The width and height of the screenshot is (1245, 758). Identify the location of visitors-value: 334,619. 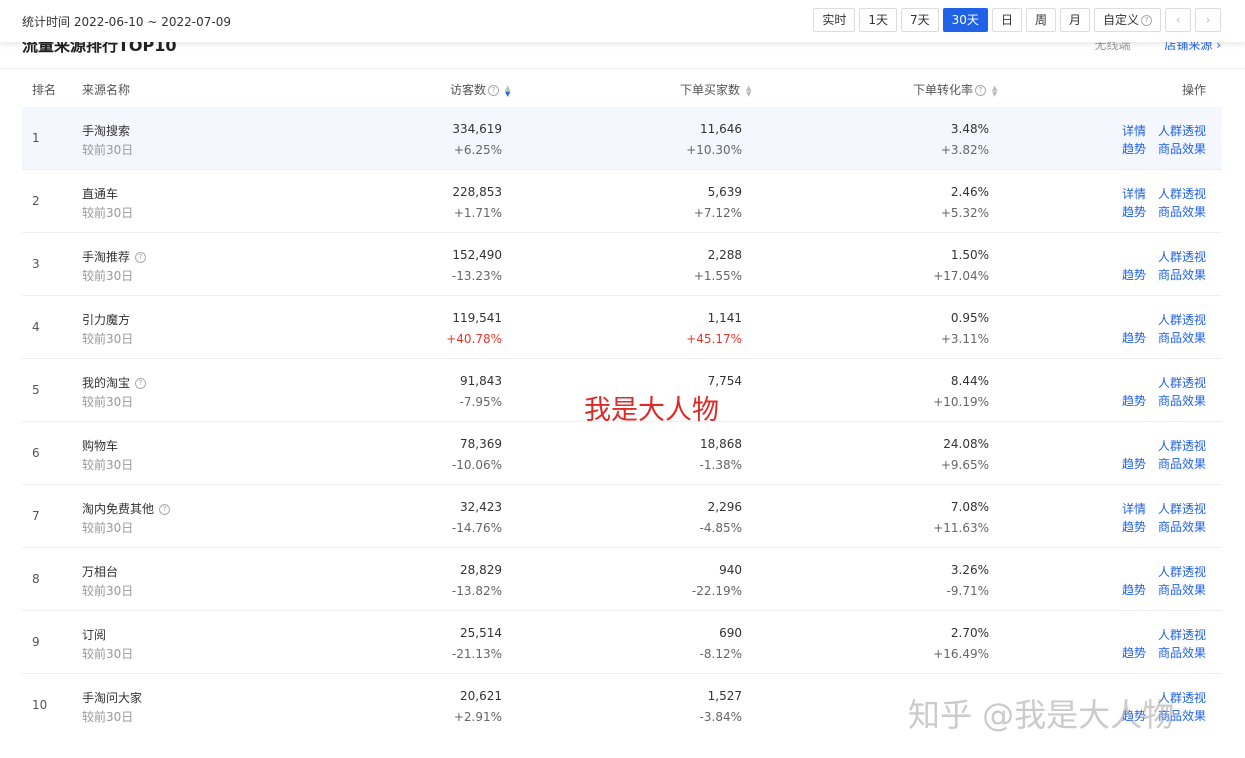
(477, 129).